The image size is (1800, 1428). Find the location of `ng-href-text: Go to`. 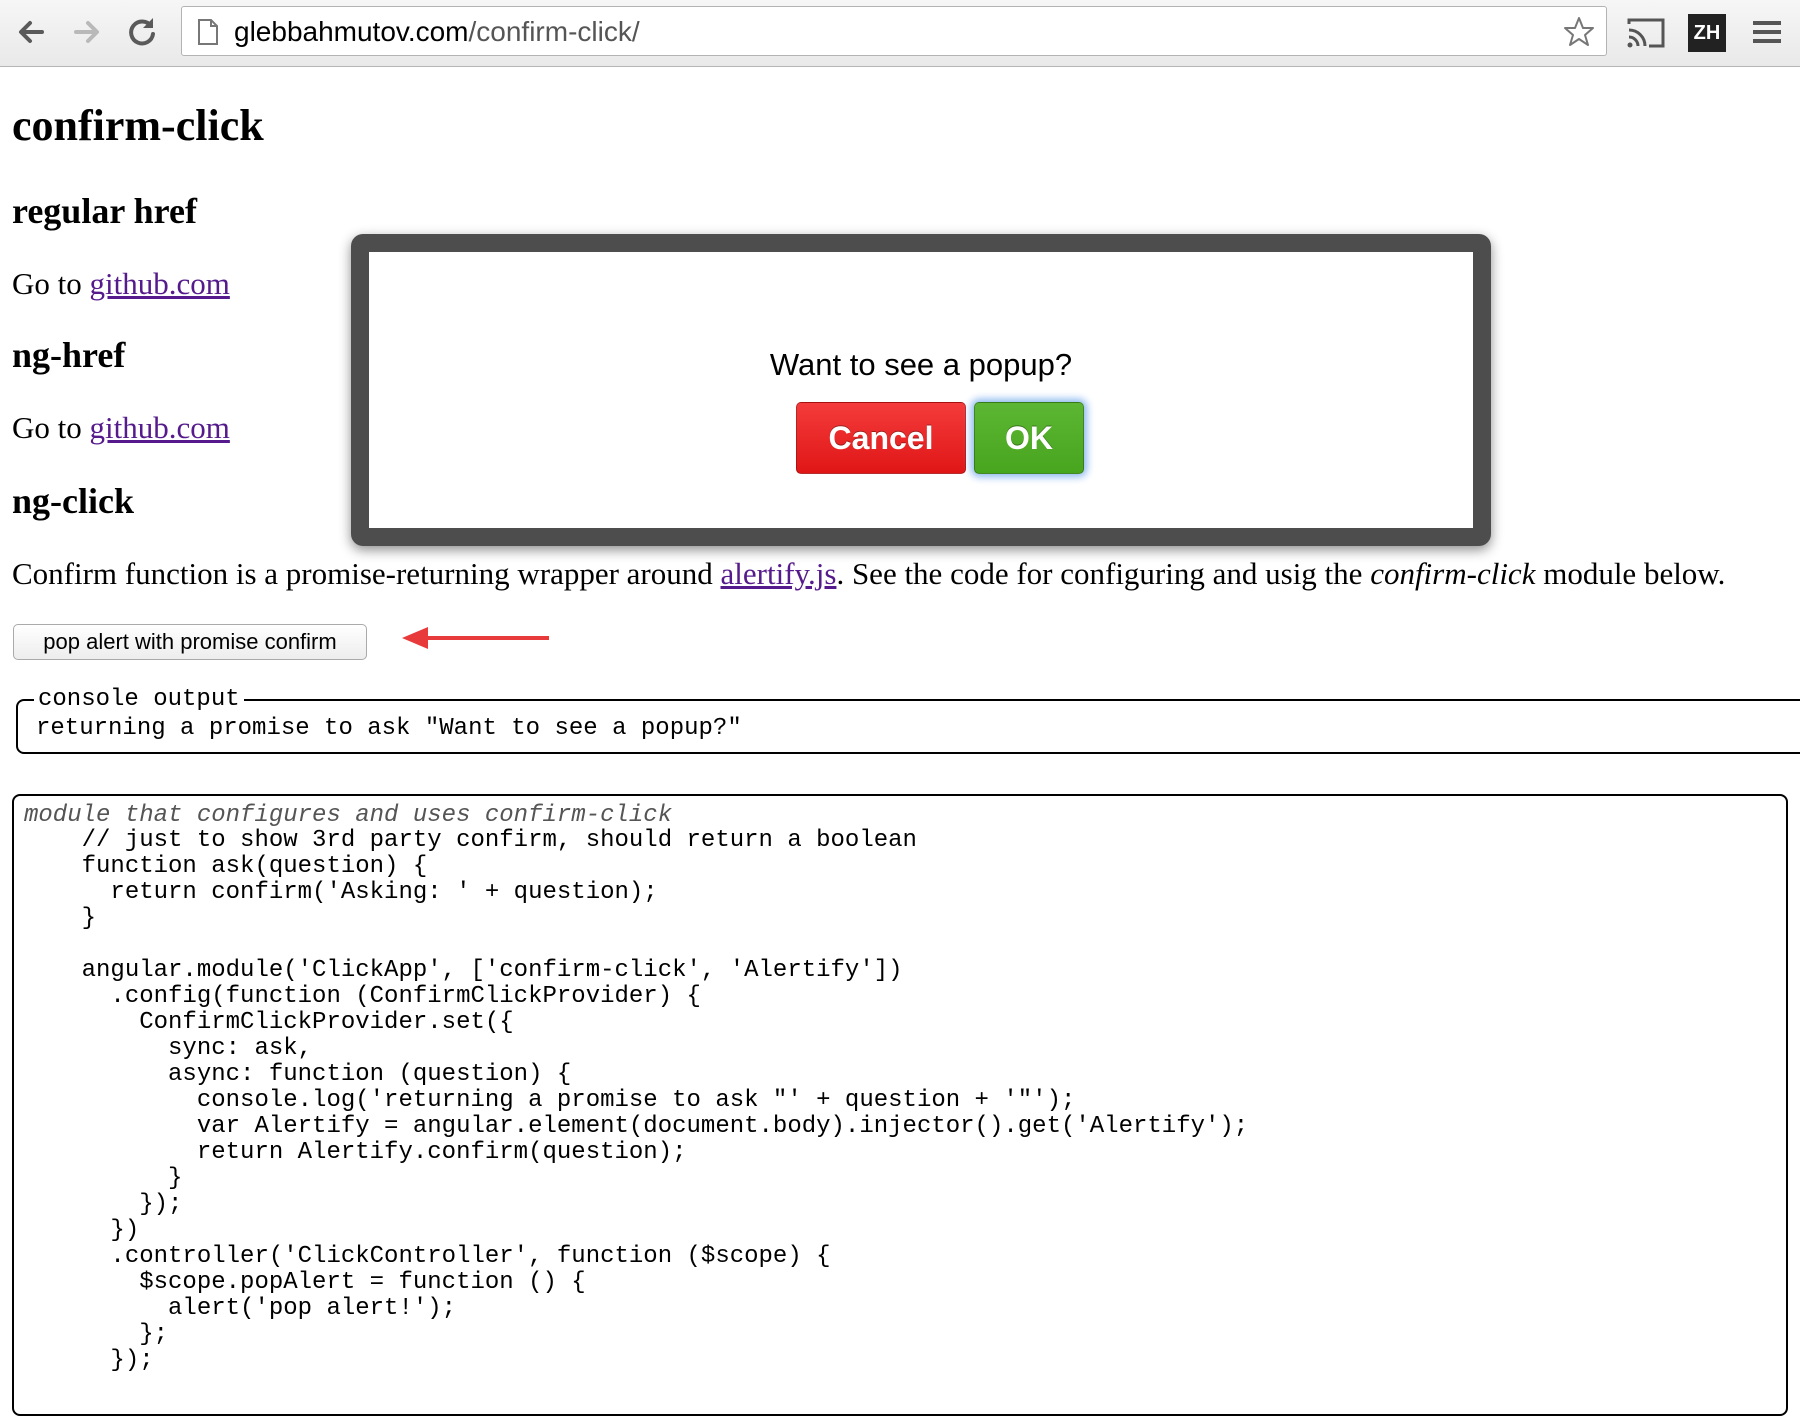

ng-href-text: Go to is located at coordinates (51, 427).